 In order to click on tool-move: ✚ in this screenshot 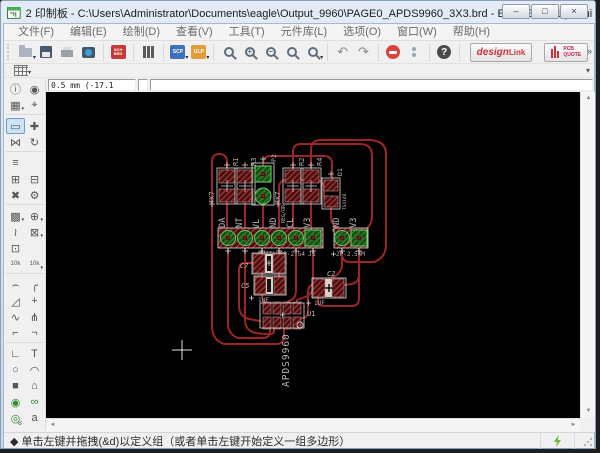, I will do `click(34, 126)`.